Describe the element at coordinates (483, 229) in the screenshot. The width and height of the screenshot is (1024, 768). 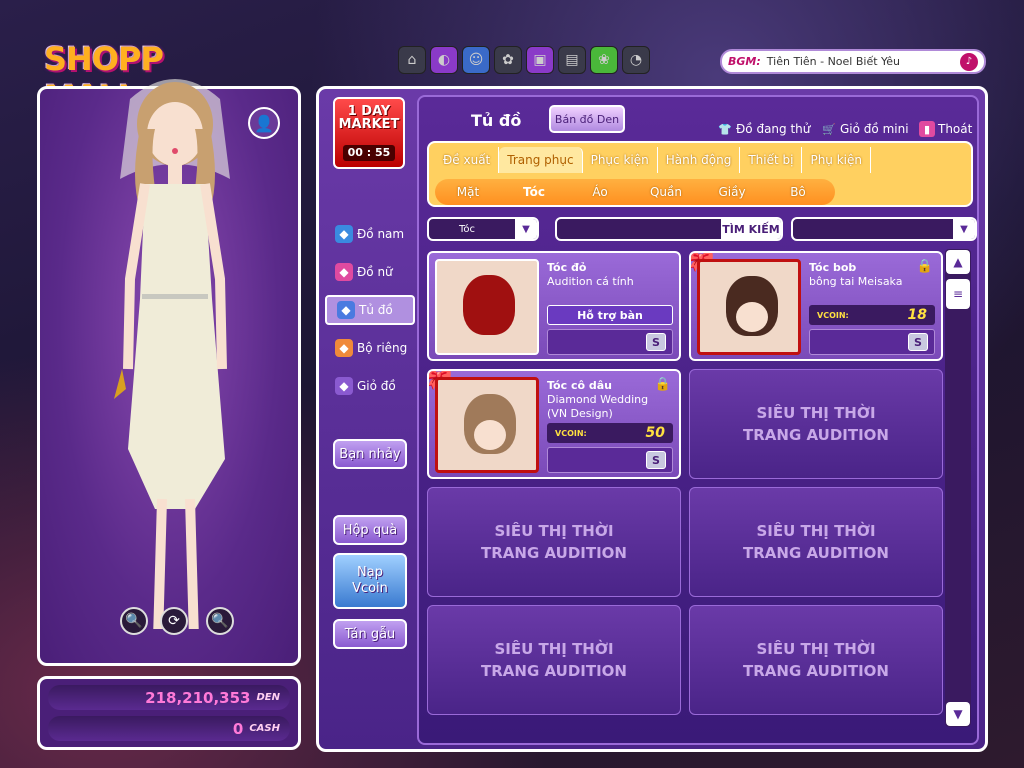
I see `category-dropdown: Tóc ▼` at that location.